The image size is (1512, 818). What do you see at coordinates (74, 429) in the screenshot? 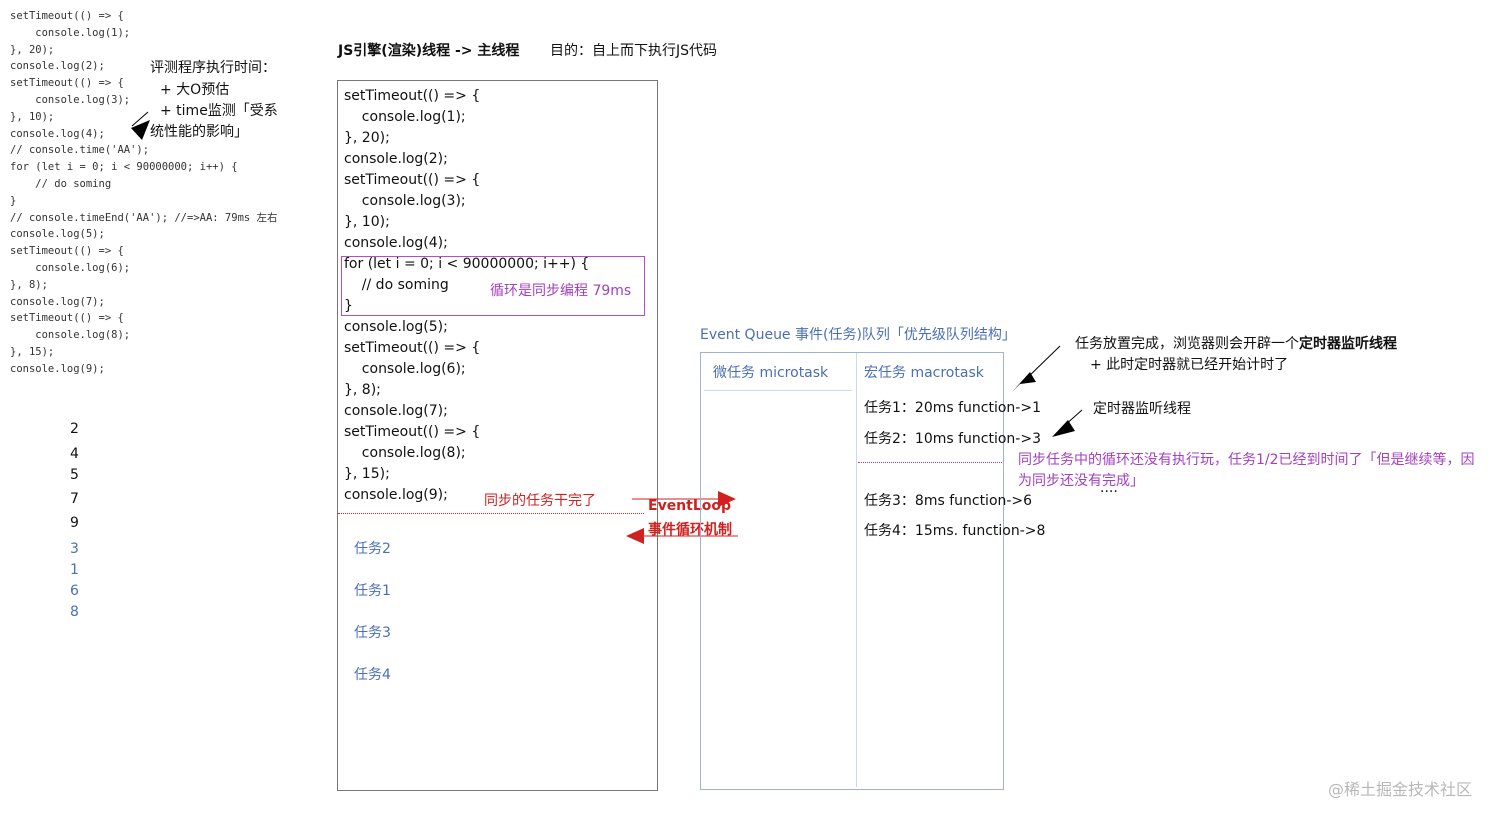
I see `output-sync-value: 2` at bounding box center [74, 429].